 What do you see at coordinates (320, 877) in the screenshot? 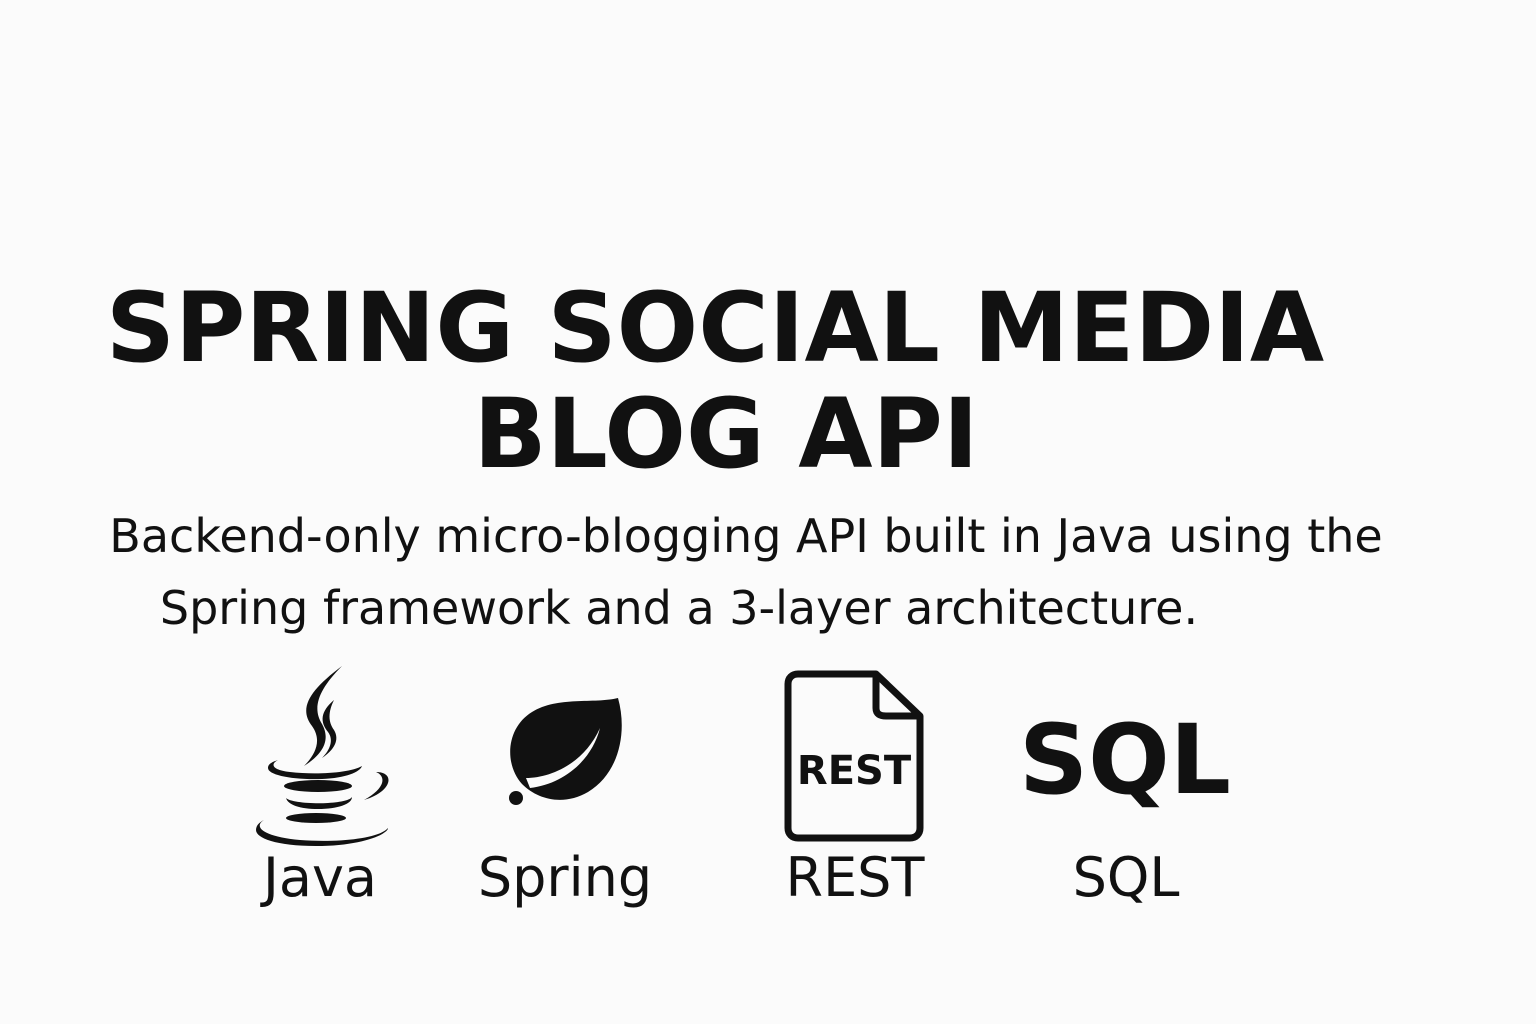
I see `java-label: Java` at bounding box center [320, 877].